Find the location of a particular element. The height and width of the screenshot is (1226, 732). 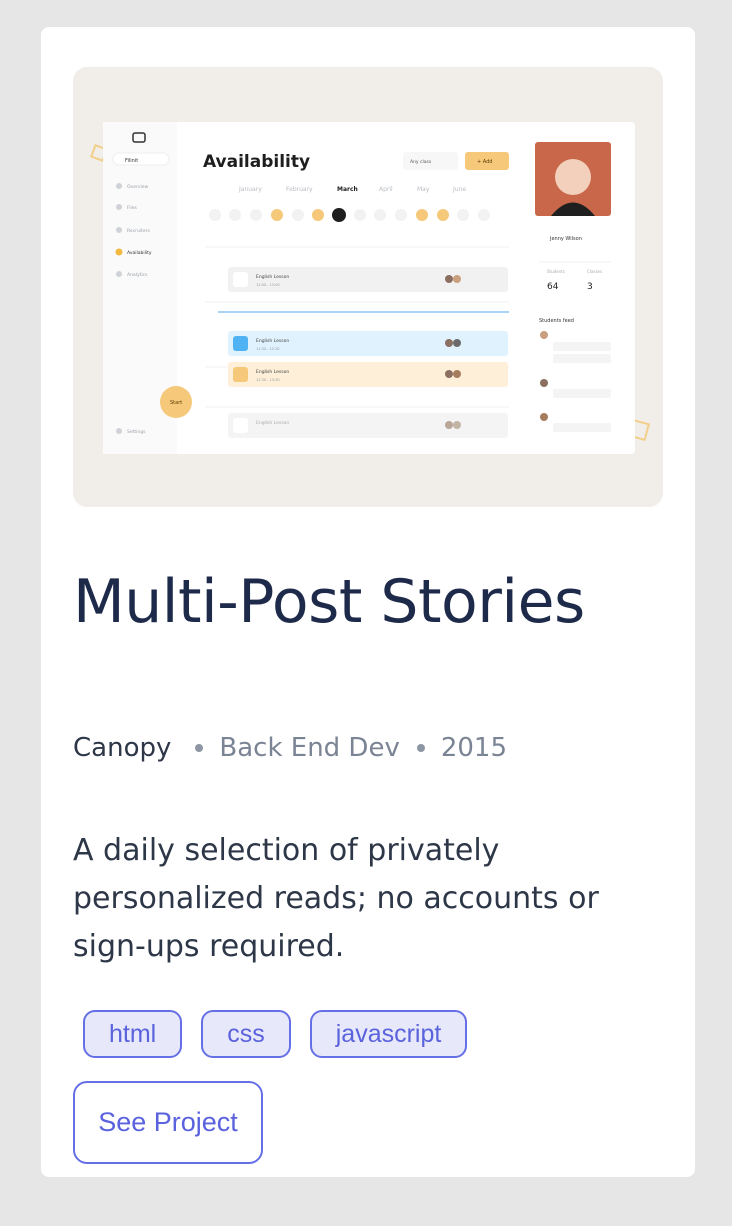

project-role: Back End Dev is located at coordinates (309, 748).